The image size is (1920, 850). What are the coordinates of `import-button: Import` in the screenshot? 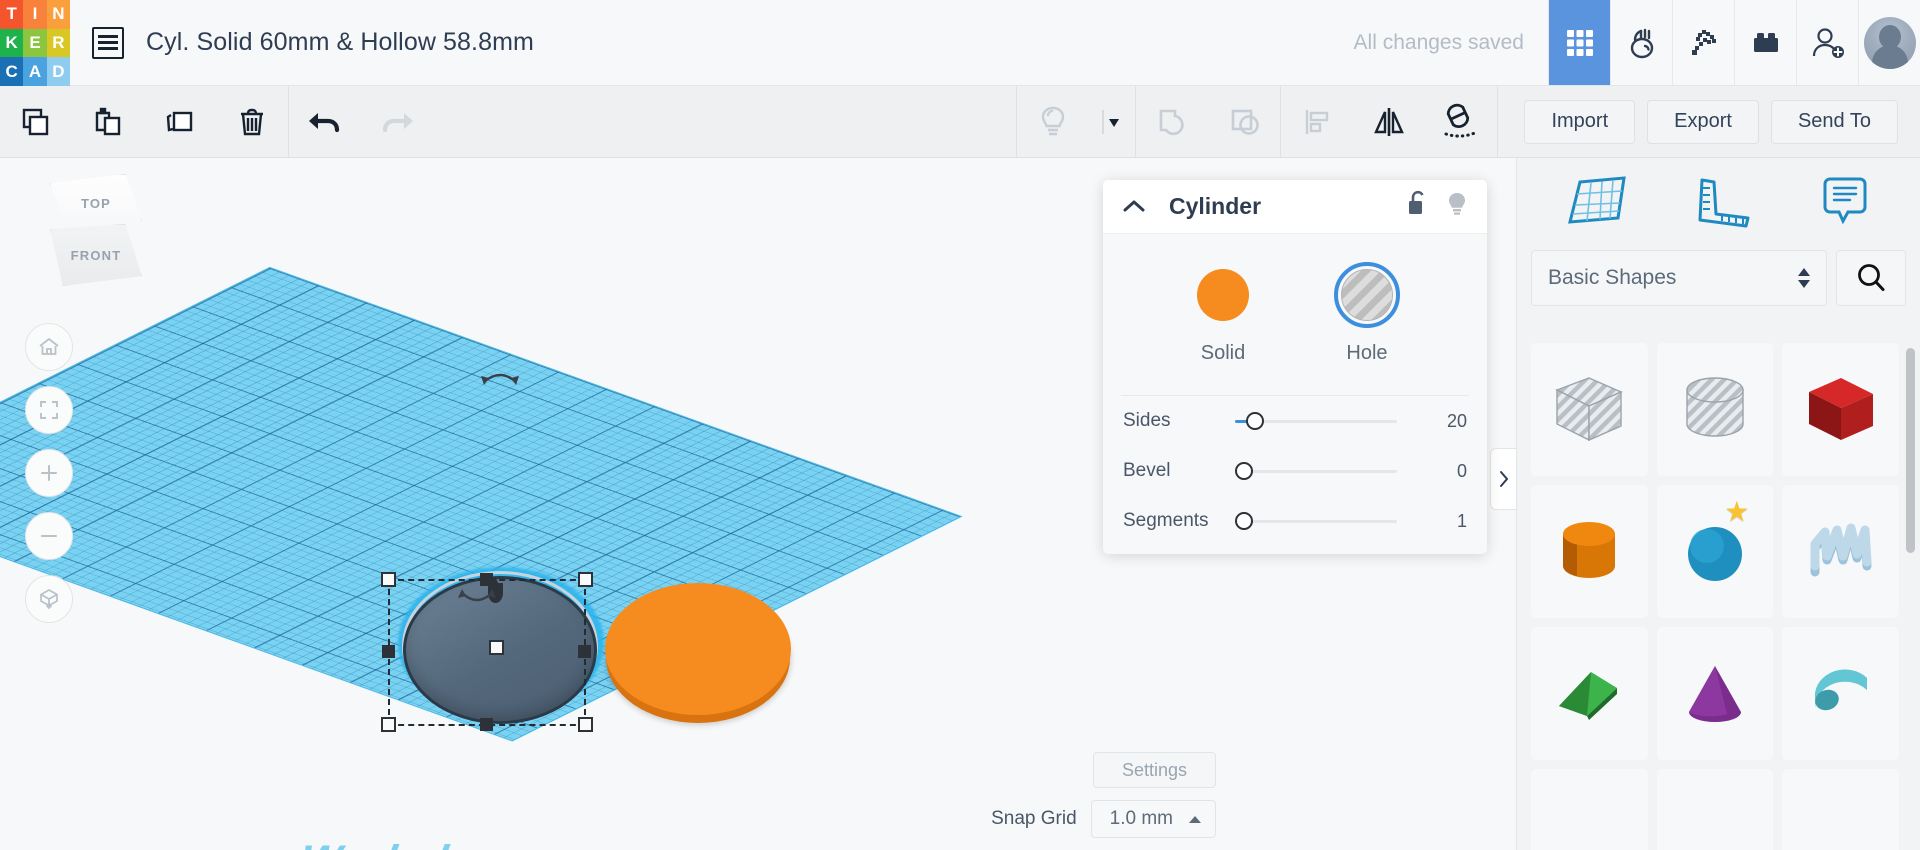 It's located at (1580, 121).